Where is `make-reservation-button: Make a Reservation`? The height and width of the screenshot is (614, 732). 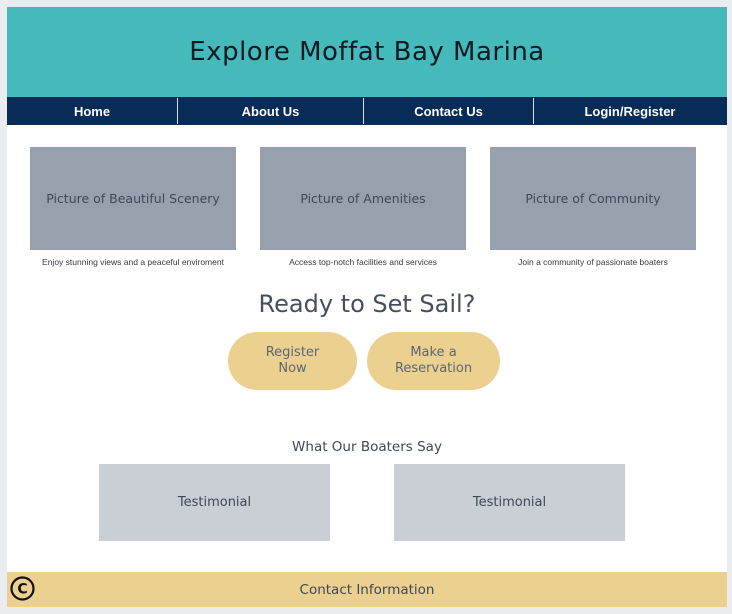
make-reservation-button: Make a Reservation is located at coordinates (433, 361).